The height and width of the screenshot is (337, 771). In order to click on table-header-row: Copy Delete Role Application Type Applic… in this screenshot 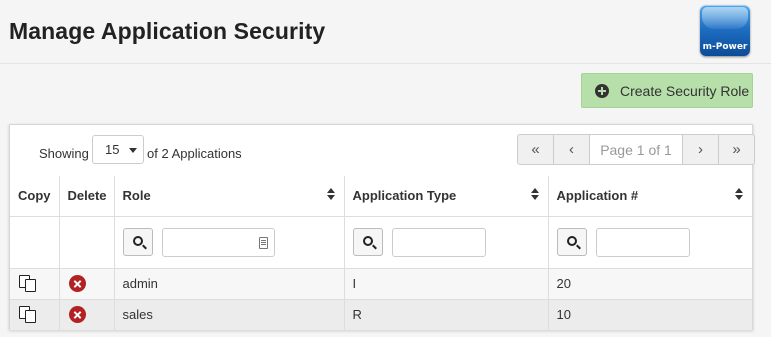, I will do `click(381, 196)`.